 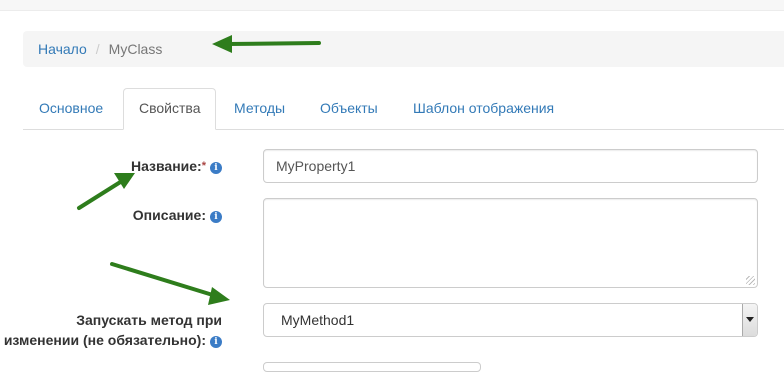 I want to click on on-change-method-selected-value: MyMethod1, so click(x=318, y=320).